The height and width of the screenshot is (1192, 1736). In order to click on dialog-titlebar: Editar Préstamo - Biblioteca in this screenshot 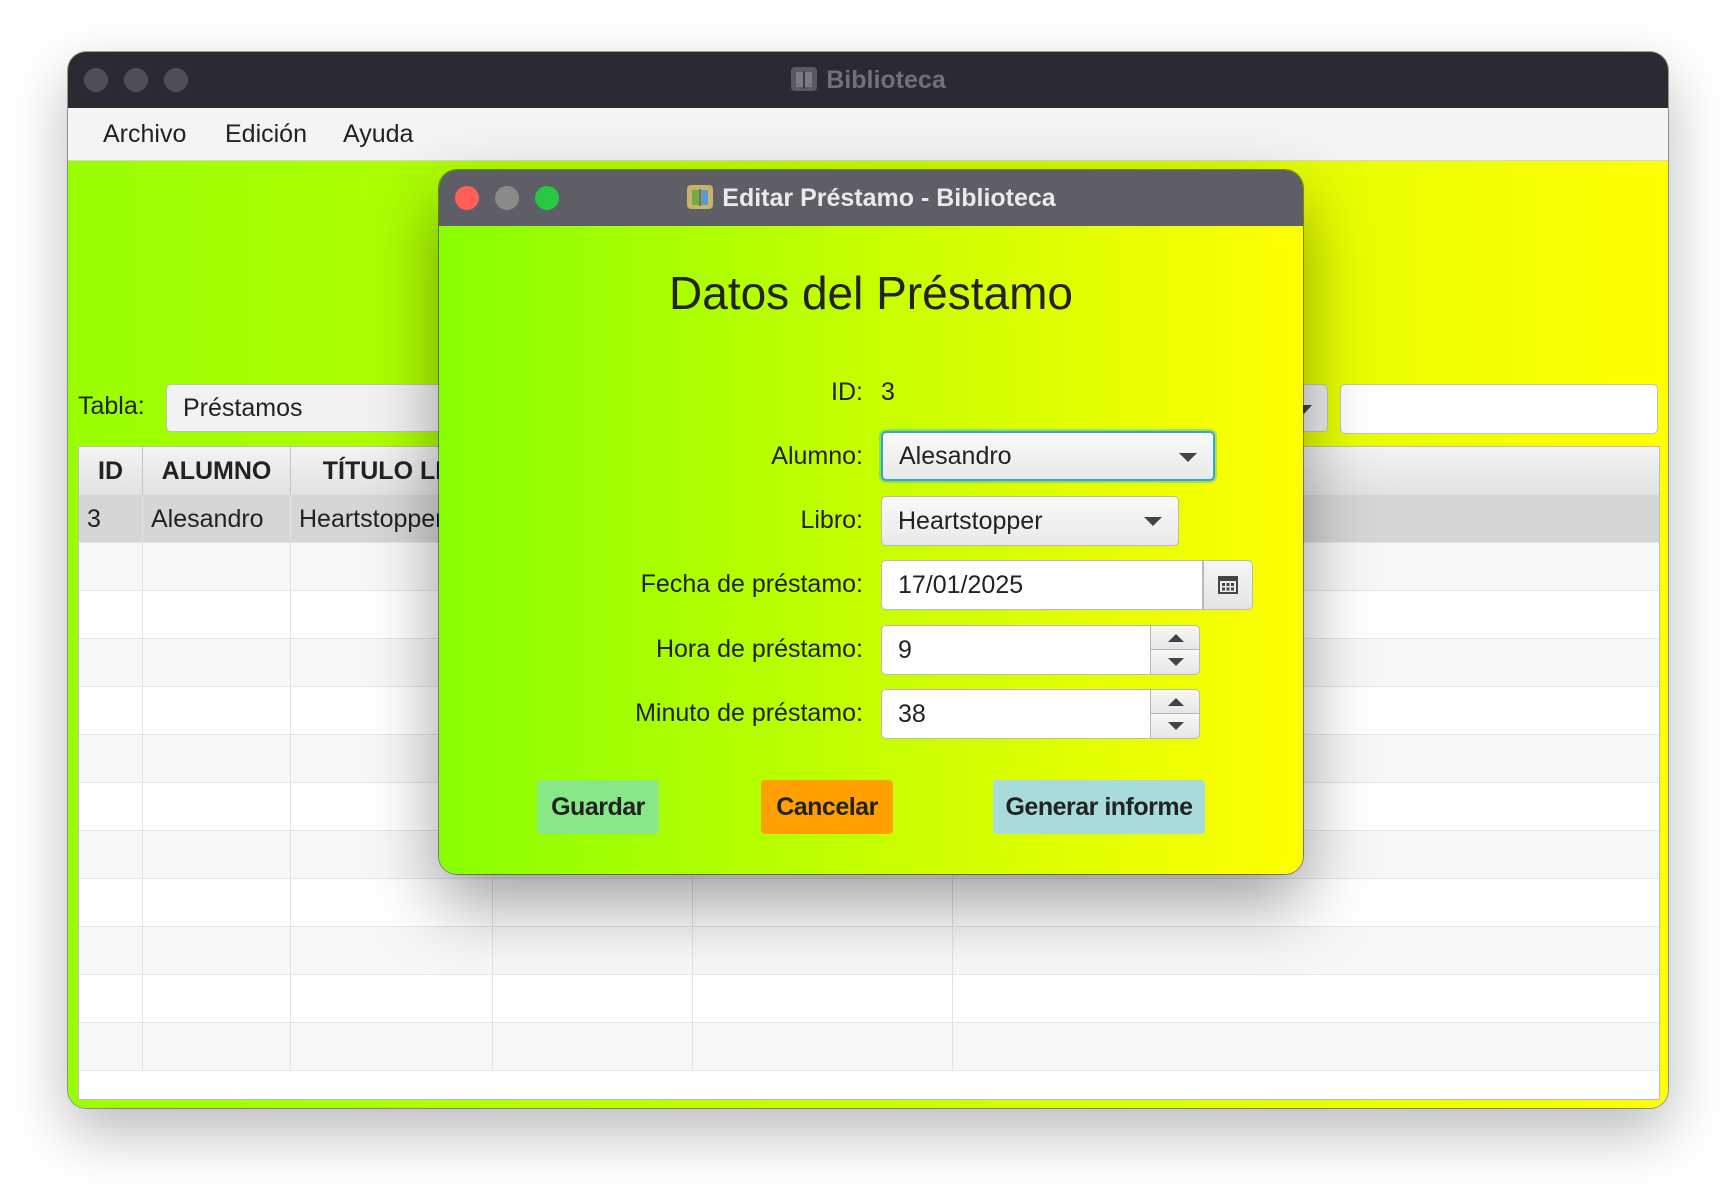, I will do `click(871, 198)`.